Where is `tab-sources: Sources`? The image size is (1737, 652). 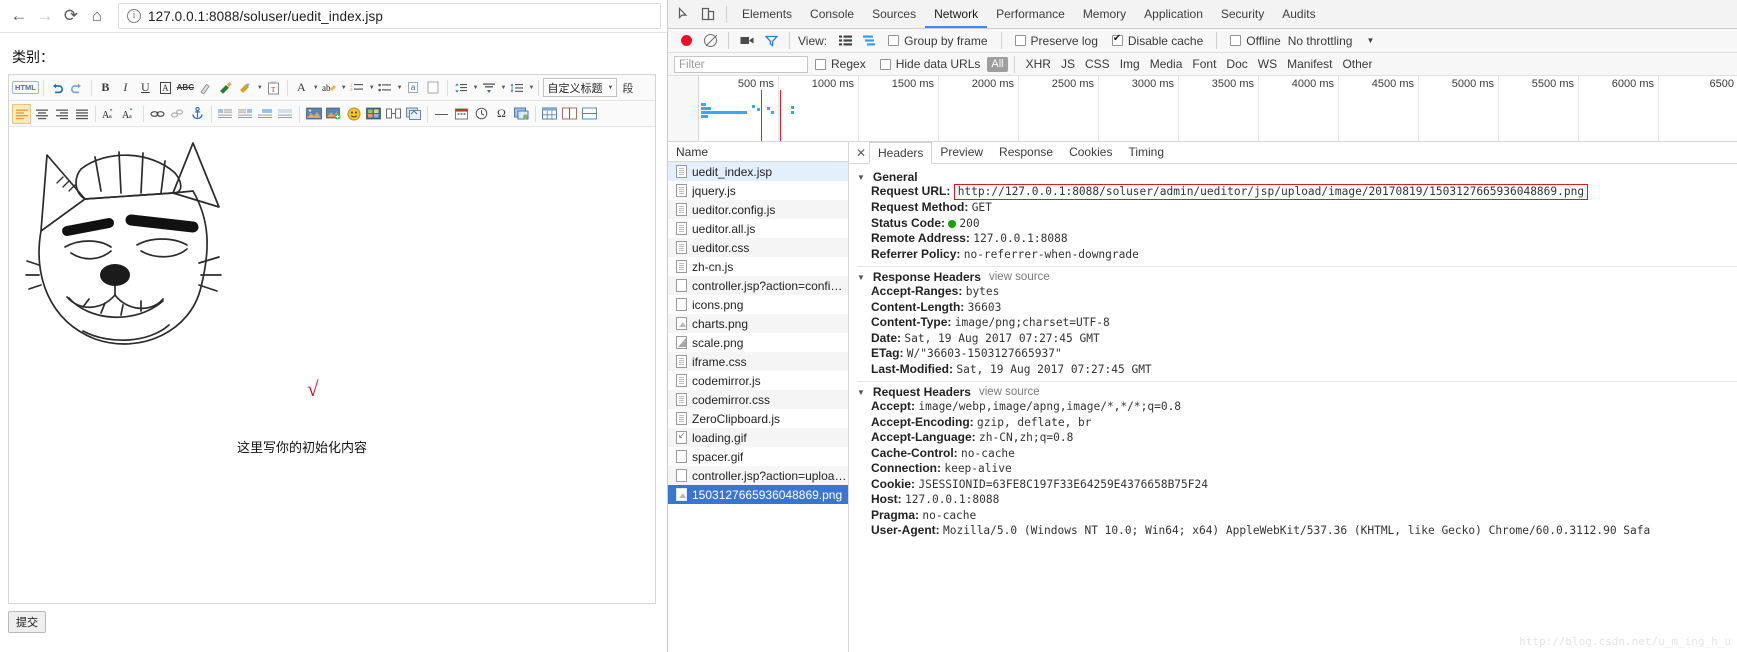
tab-sources: Sources is located at coordinates (894, 14).